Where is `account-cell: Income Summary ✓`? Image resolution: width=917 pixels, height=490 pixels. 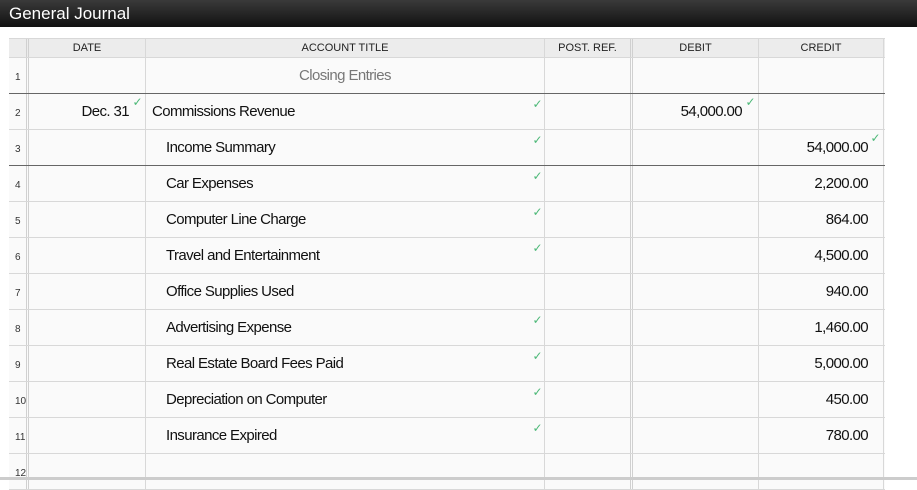 account-cell: Income Summary ✓ is located at coordinates (345, 147).